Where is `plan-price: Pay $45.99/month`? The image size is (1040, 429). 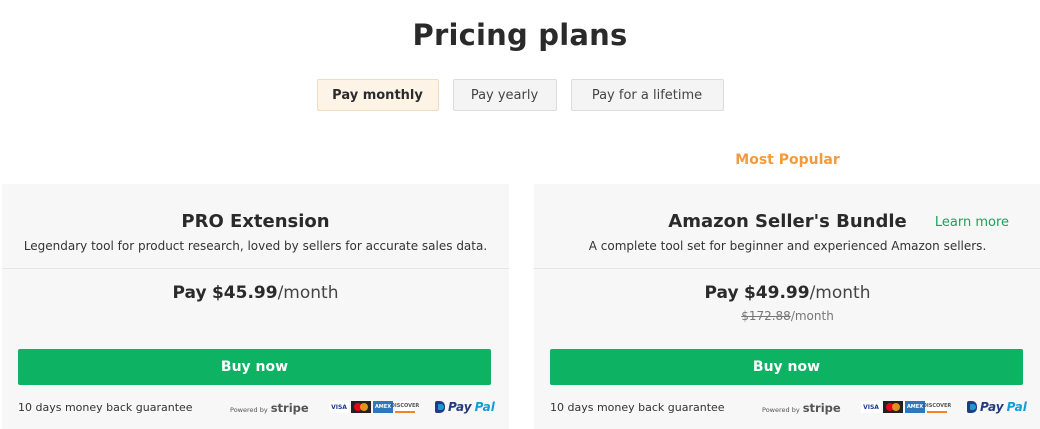
plan-price: Pay $45.99/month is located at coordinates (255, 293).